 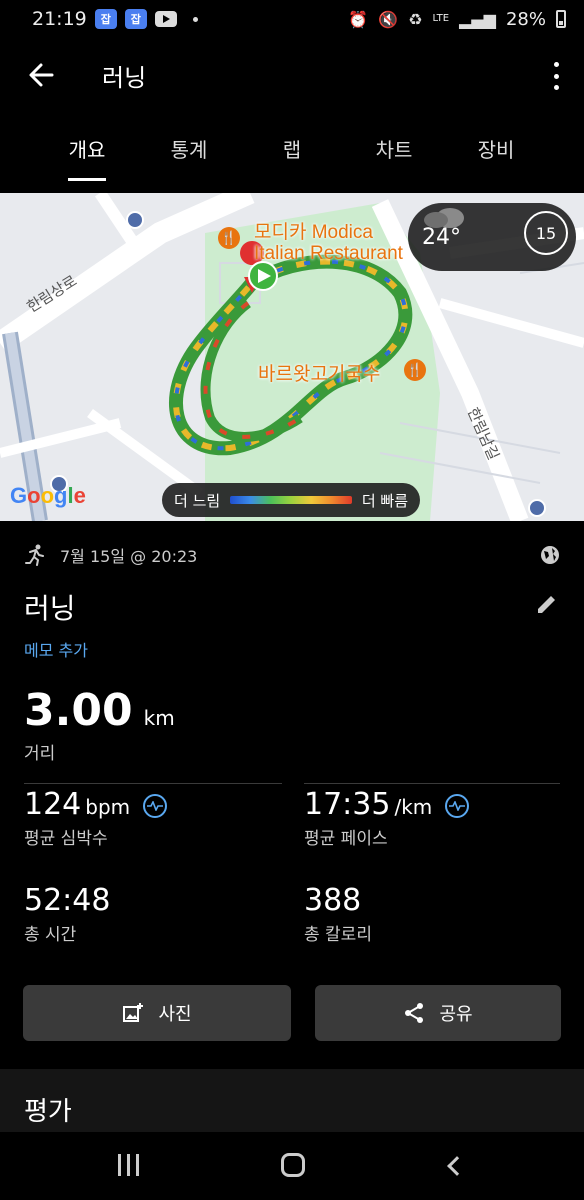 I want to click on tab-bar: 개요 통계 랩 차트 장비, so click(x=292, y=154).